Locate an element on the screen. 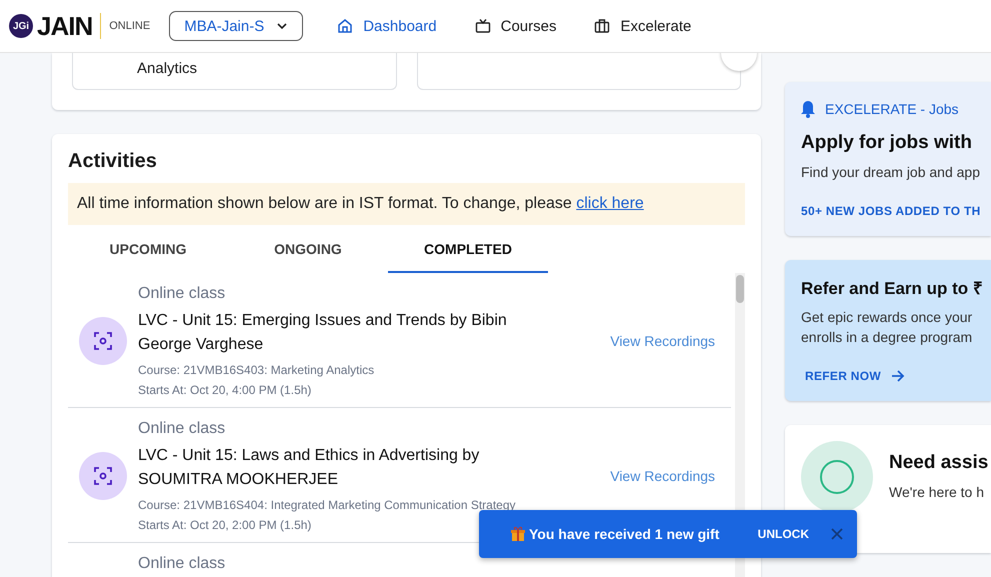 The image size is (991, 577). card-title: Apply for jobs with is located at coordinates (887, 143).